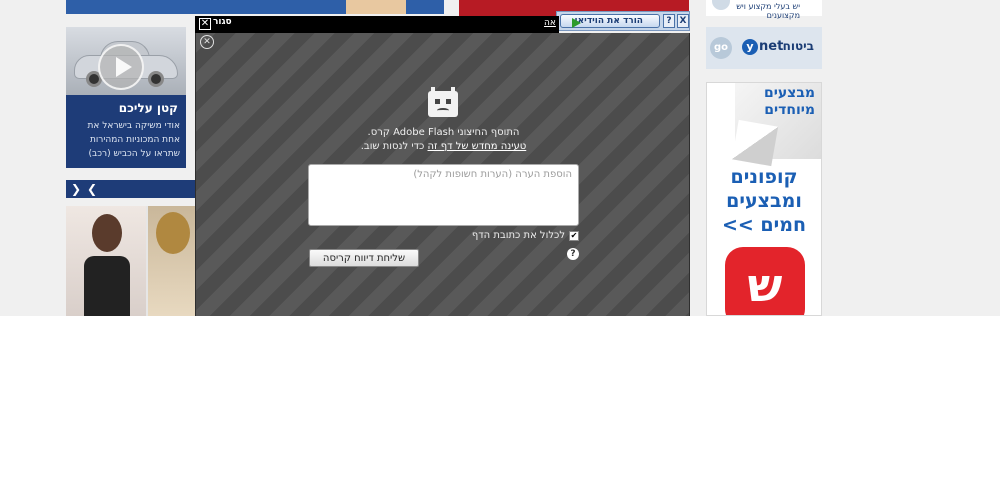 The width and height of the screenshot is (1000, 500). I want to click on popup-header-bar: ✕ סגור אה, so click(377, 24).